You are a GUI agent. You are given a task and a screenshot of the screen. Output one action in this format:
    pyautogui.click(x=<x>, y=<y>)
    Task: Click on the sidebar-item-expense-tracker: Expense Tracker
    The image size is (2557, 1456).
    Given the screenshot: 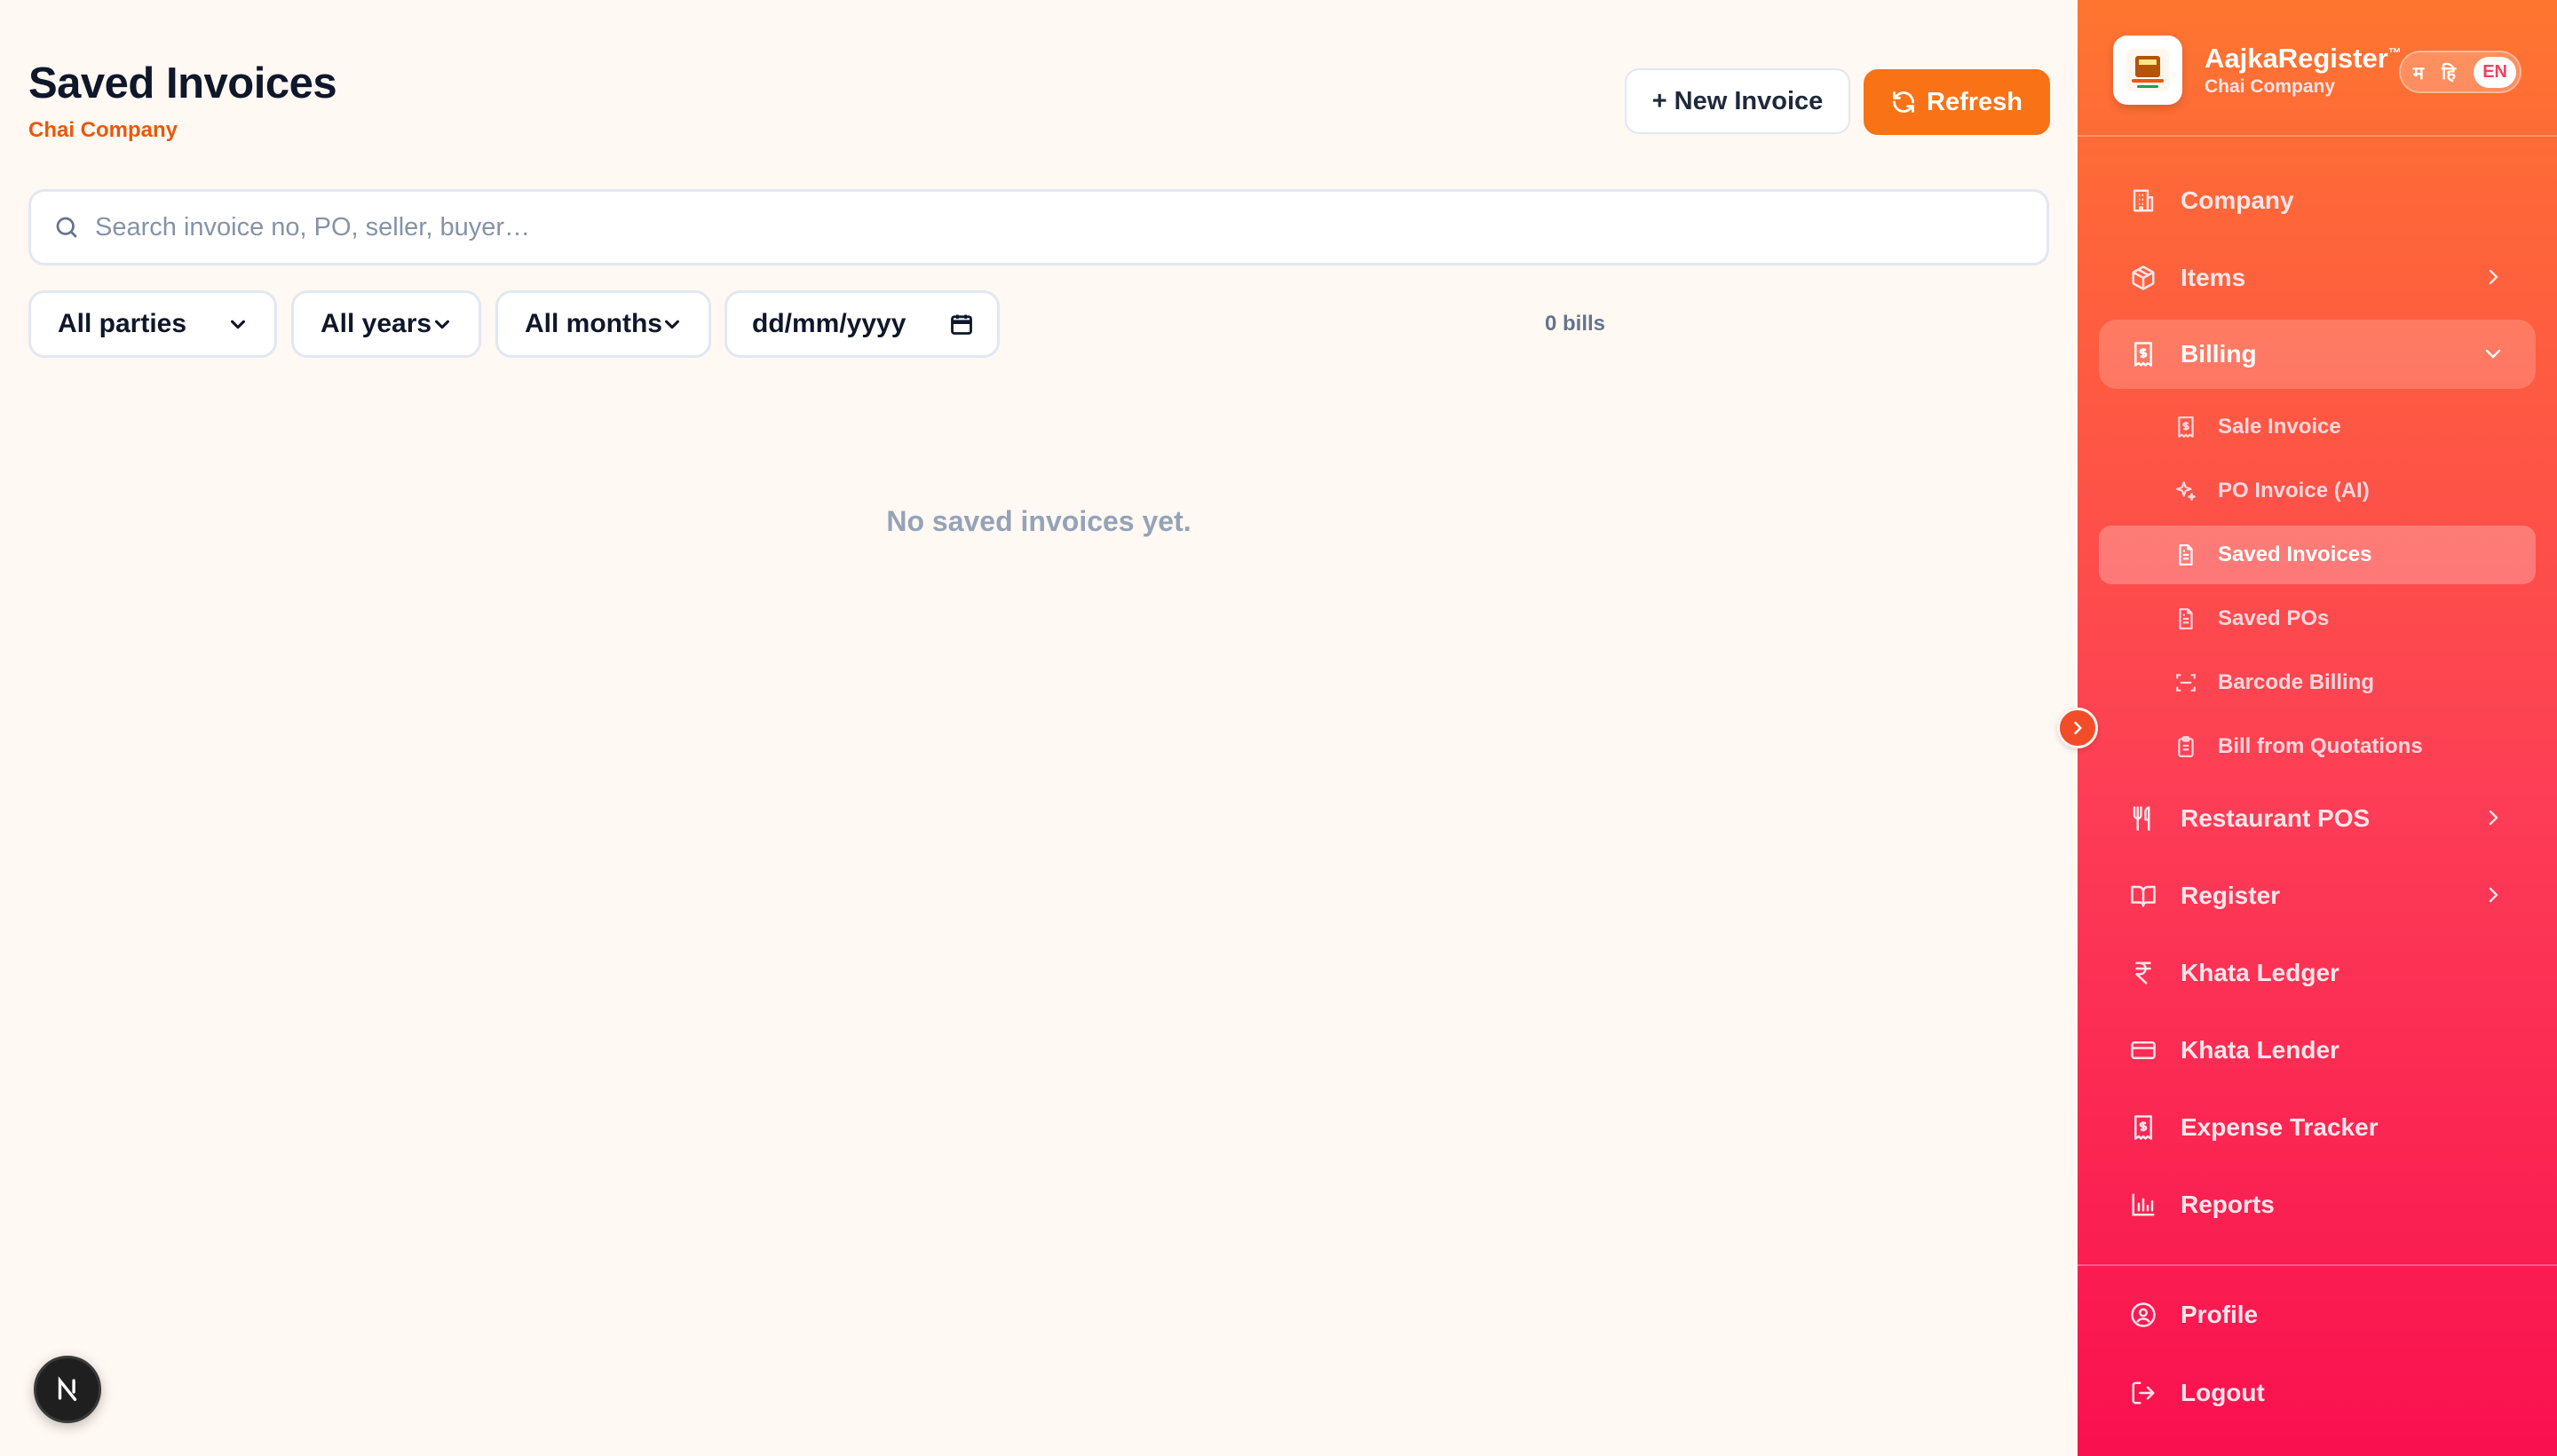 What is the action you would take?
    pyautogui.click(x=2317, y=1127)
    